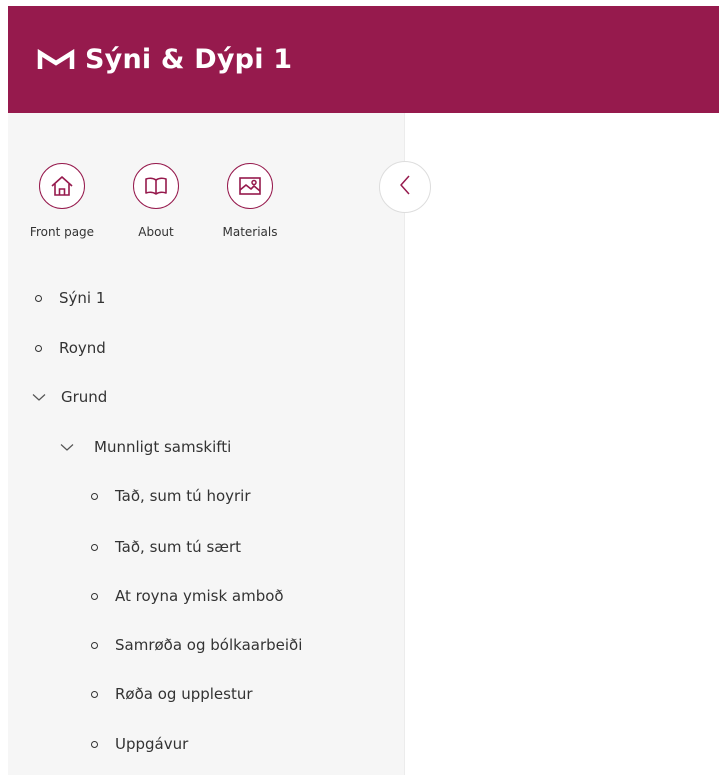  I want to click on nav-item-munnligt-samskifti: Munnligt samskifti, so click(145, 447).